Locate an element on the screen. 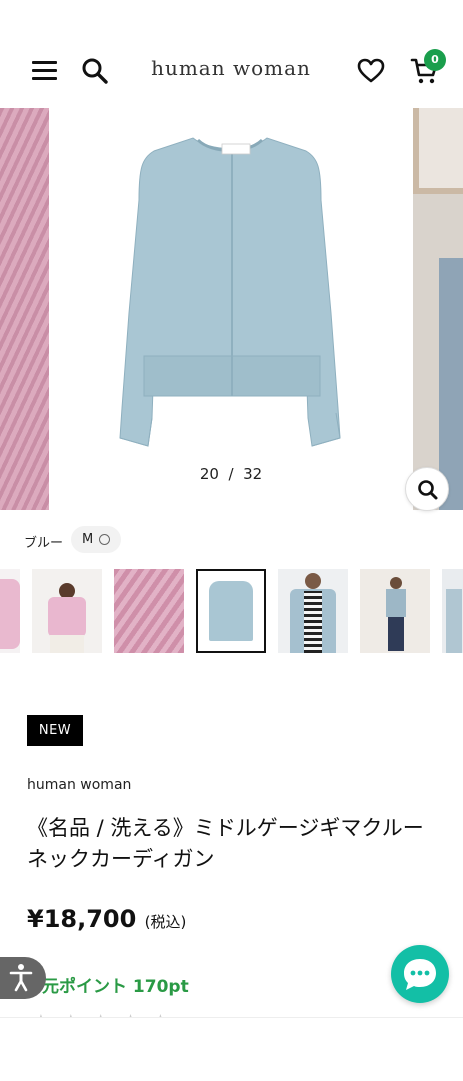 Image resolution: width=463 pixels, height=1081 pixels. site-header: human woman 0 is located at coordinates (231, 54).